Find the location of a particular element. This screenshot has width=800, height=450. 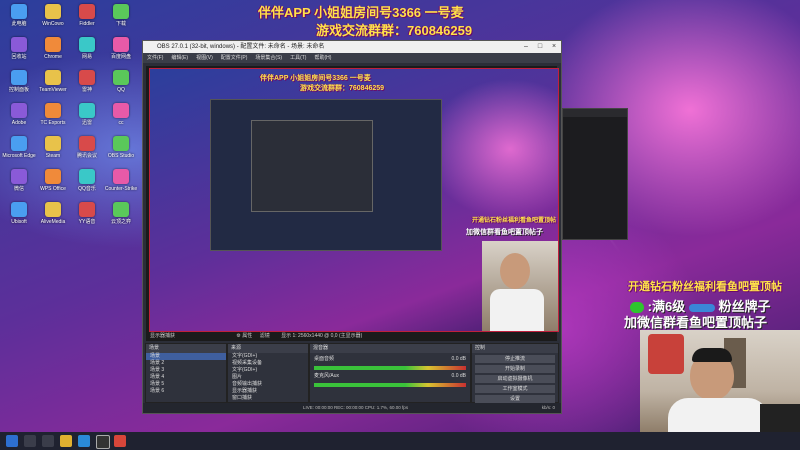

desktop-icon: Counter-Strike is located at coordinates (121, 180).